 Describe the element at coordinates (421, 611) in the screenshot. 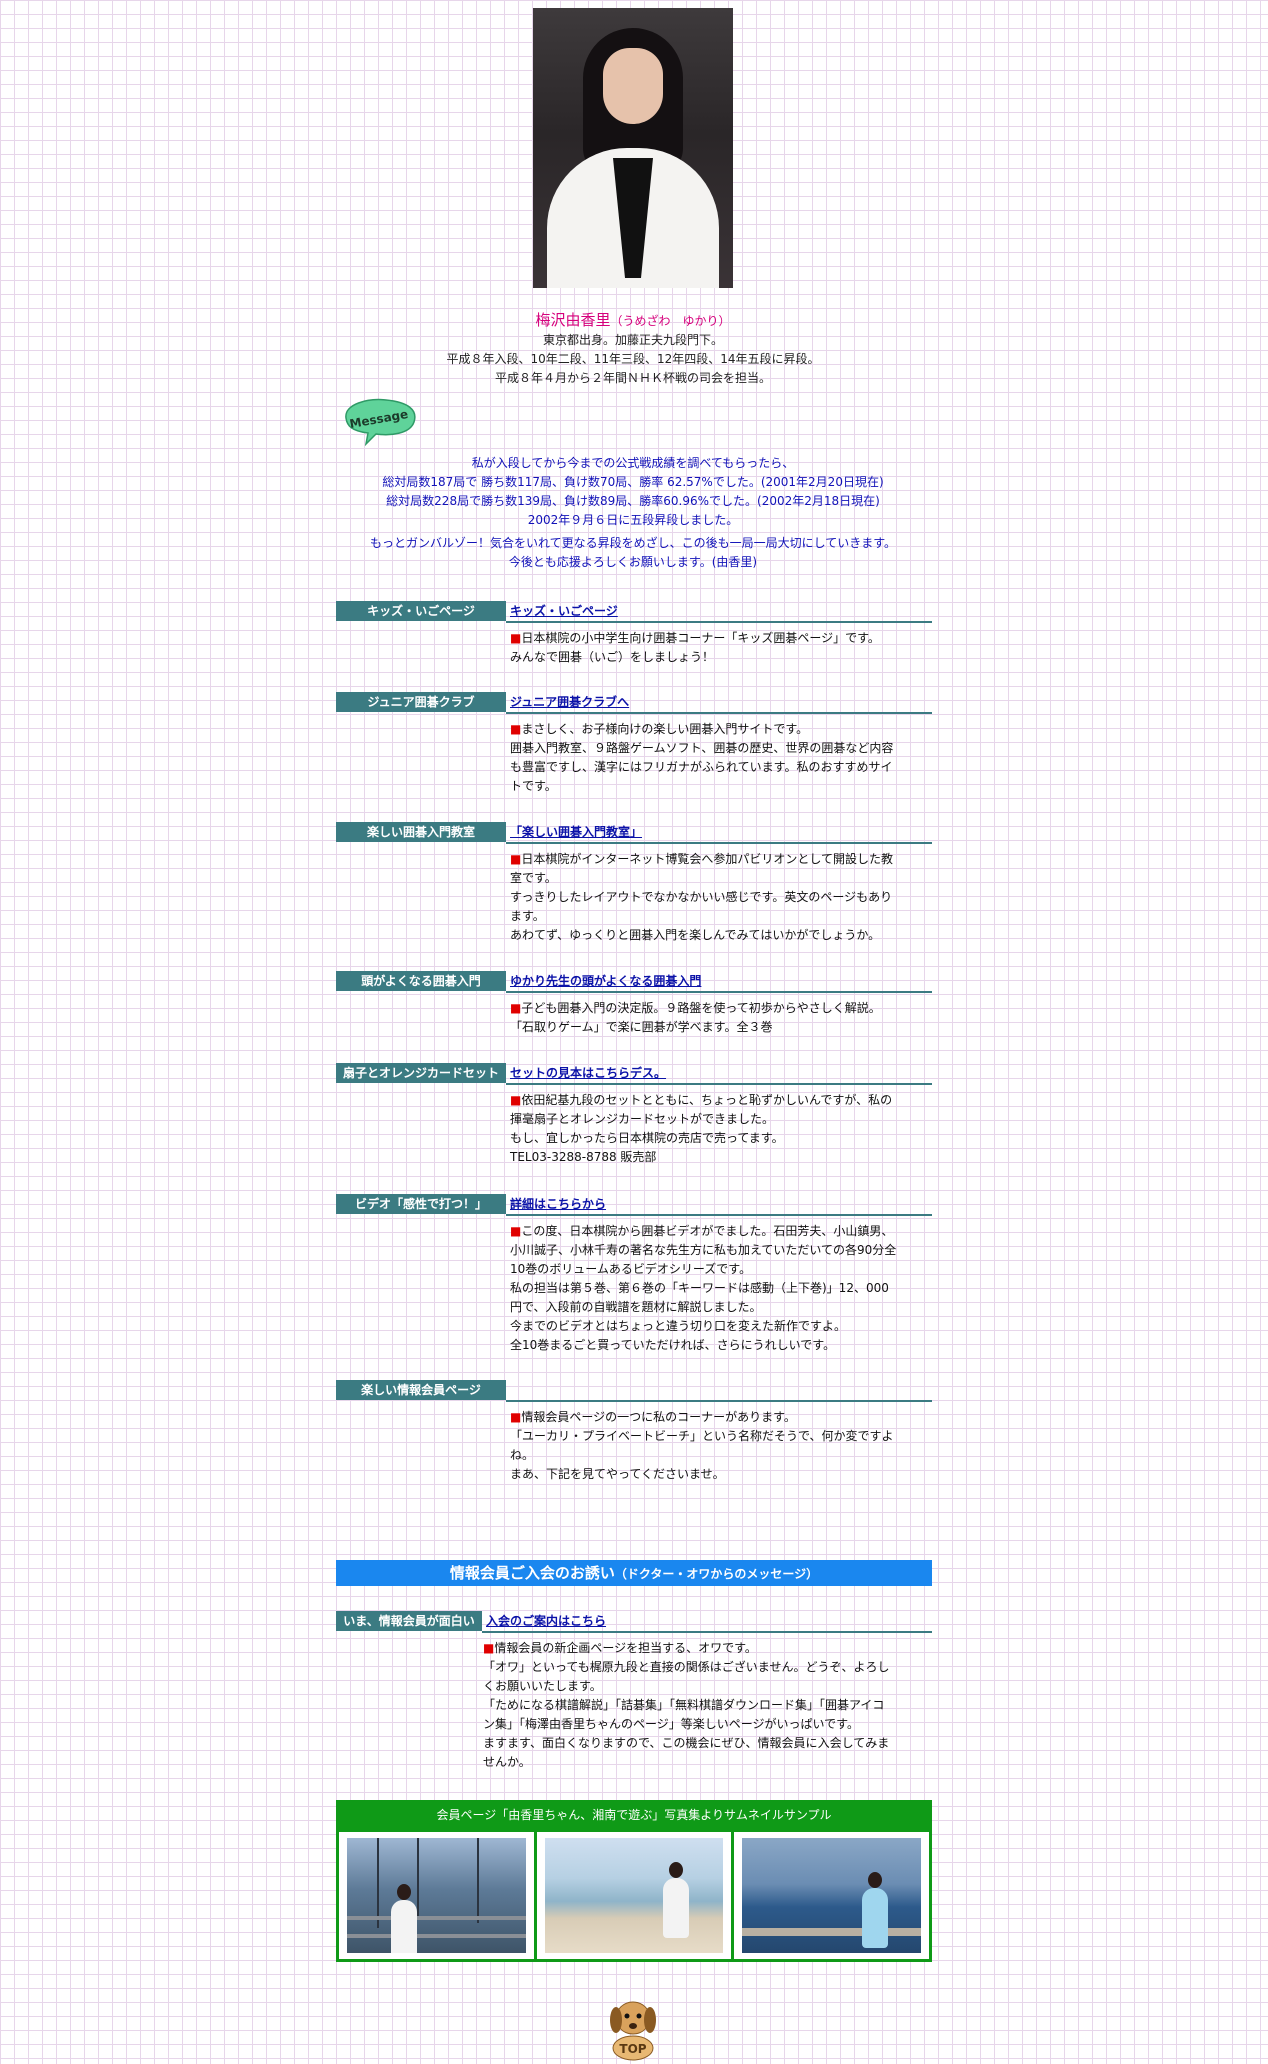

I see `section-label: キッズ・いごページ` at that location.